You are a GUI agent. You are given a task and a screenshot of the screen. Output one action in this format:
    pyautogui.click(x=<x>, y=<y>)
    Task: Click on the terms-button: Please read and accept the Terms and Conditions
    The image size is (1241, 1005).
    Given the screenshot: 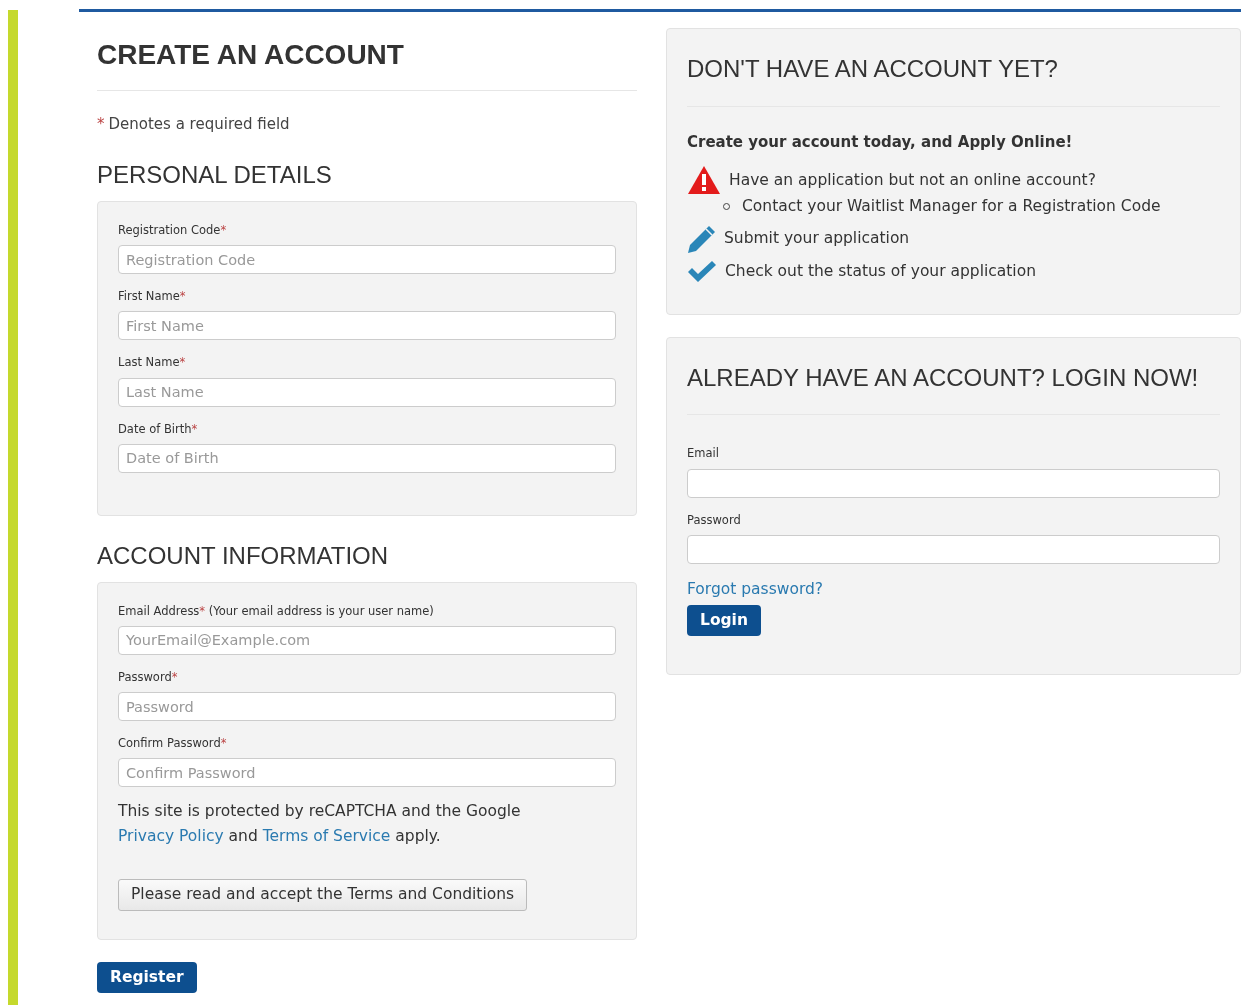 What is the action you would take?
    pyautogui.click(x=323, y=895)
    